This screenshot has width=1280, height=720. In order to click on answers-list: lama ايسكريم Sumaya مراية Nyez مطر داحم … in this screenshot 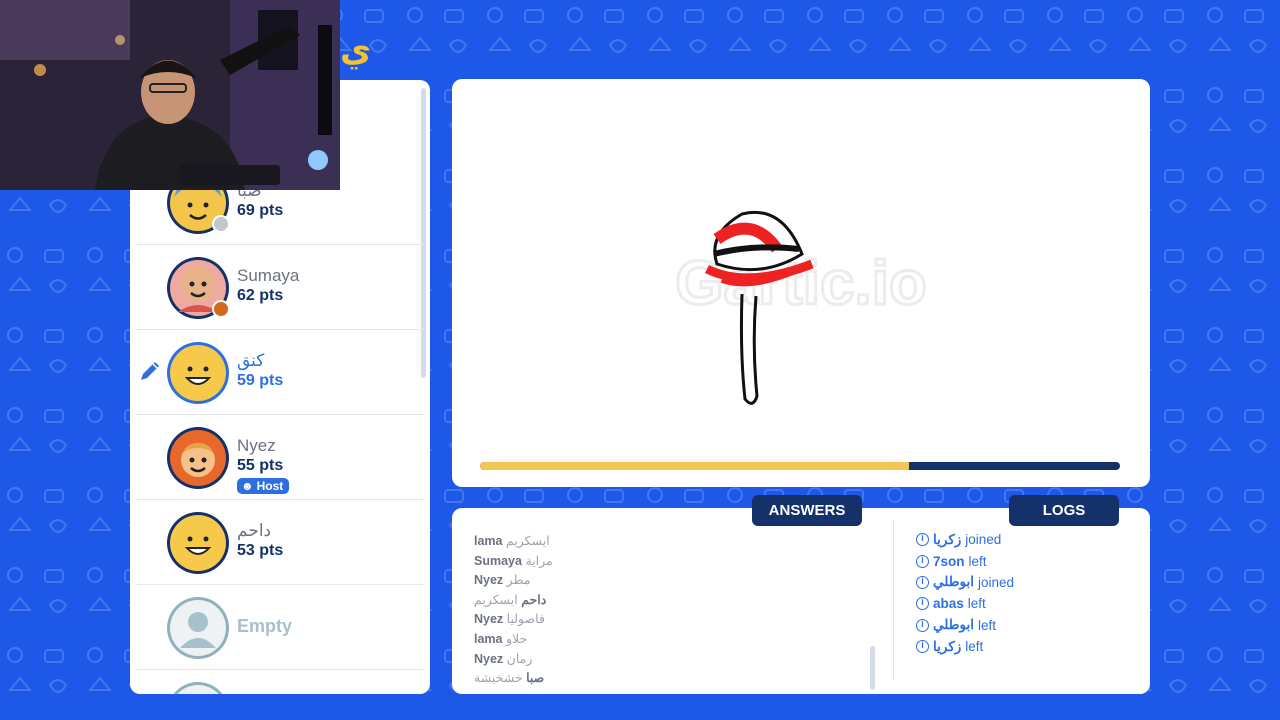, I will do `click(671, 602)`.